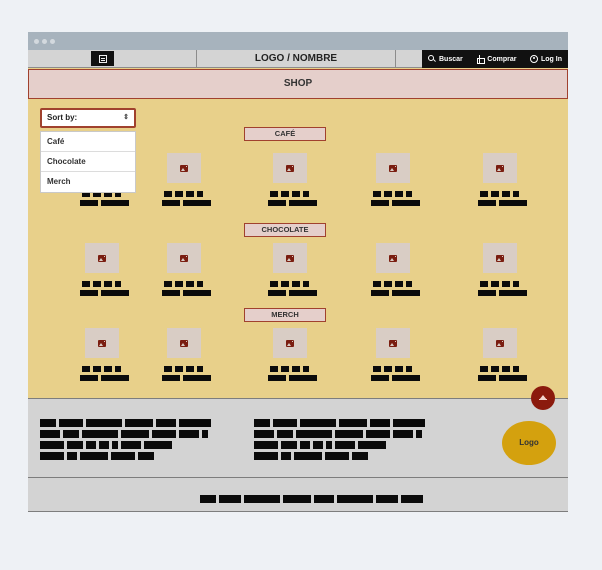 The image size is (602, 570). What do you see at coordinates (502, 59) in the screenshot?
I see `buy-label: Comprar` at bounding box center [502, 59].